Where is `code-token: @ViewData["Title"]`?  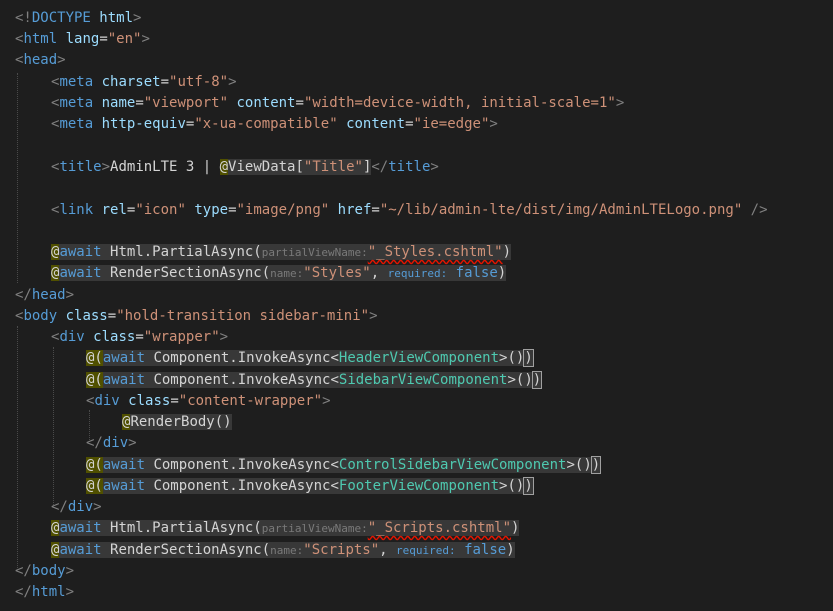
code-token: @ViewData["Title"] is located at coordinates (295, 167).